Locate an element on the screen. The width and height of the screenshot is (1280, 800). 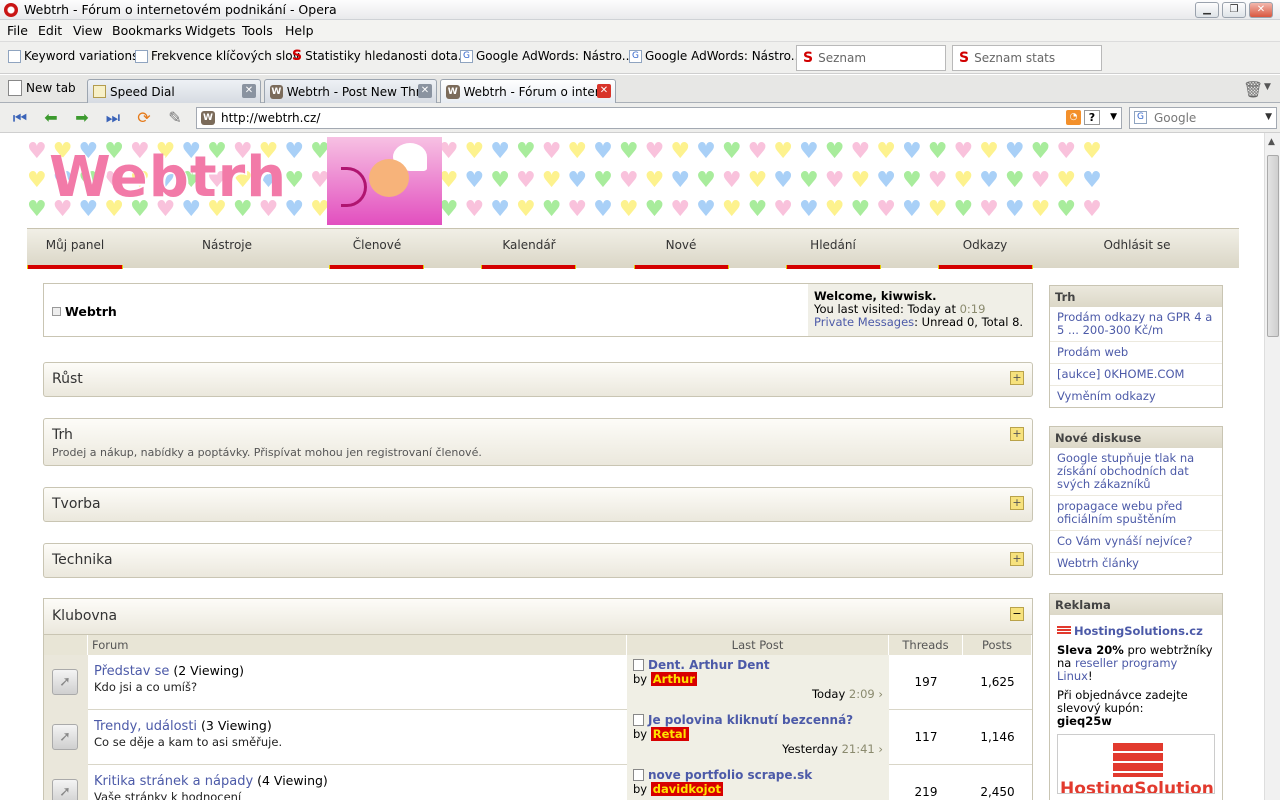
sidebar-link: Webtrh články is located at coordinates (1136, 563).